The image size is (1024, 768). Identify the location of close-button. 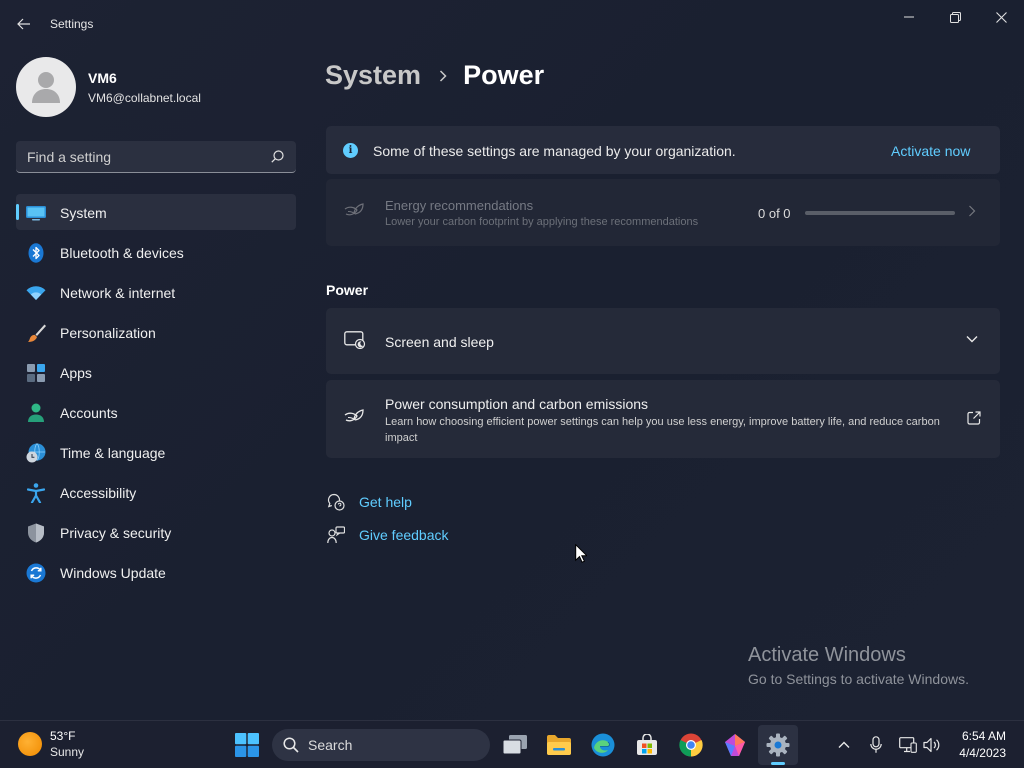
(1001, 17).